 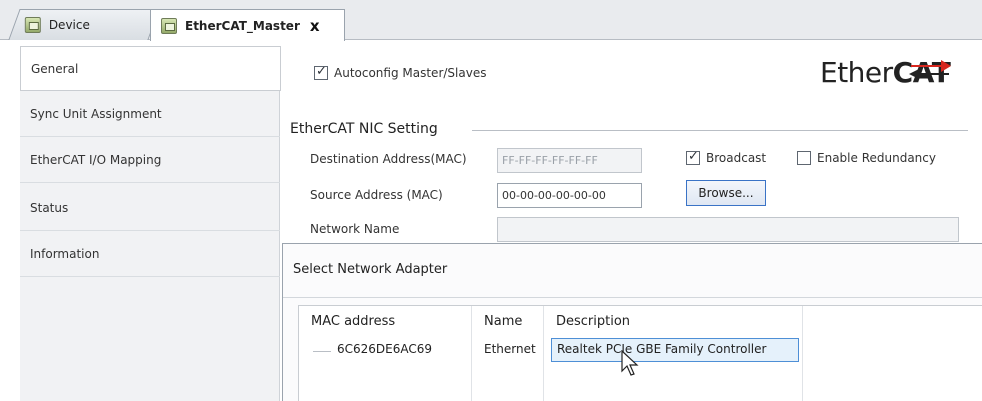 I want to click on source-address-field: 00-00-00-00-00-00, so click(x=569, y=195).